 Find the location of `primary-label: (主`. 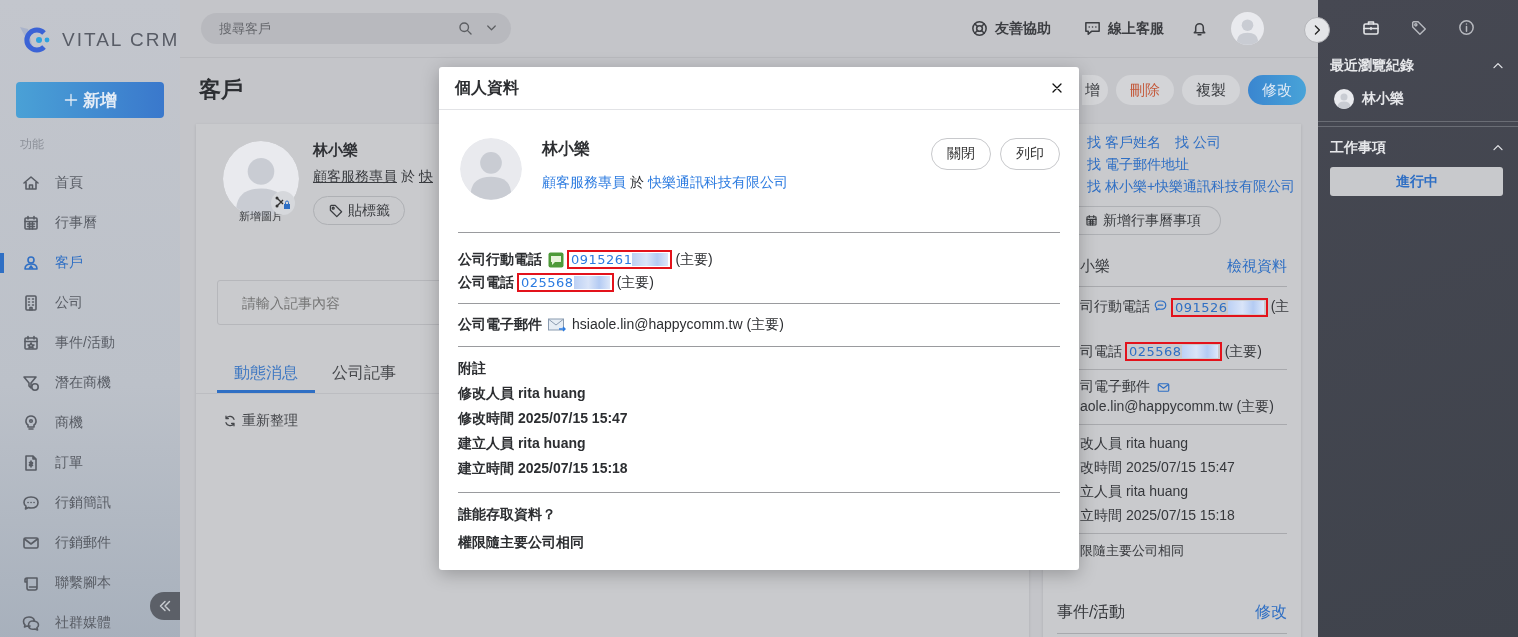

primary-label: (主 is located at coordinates (1280, 307).